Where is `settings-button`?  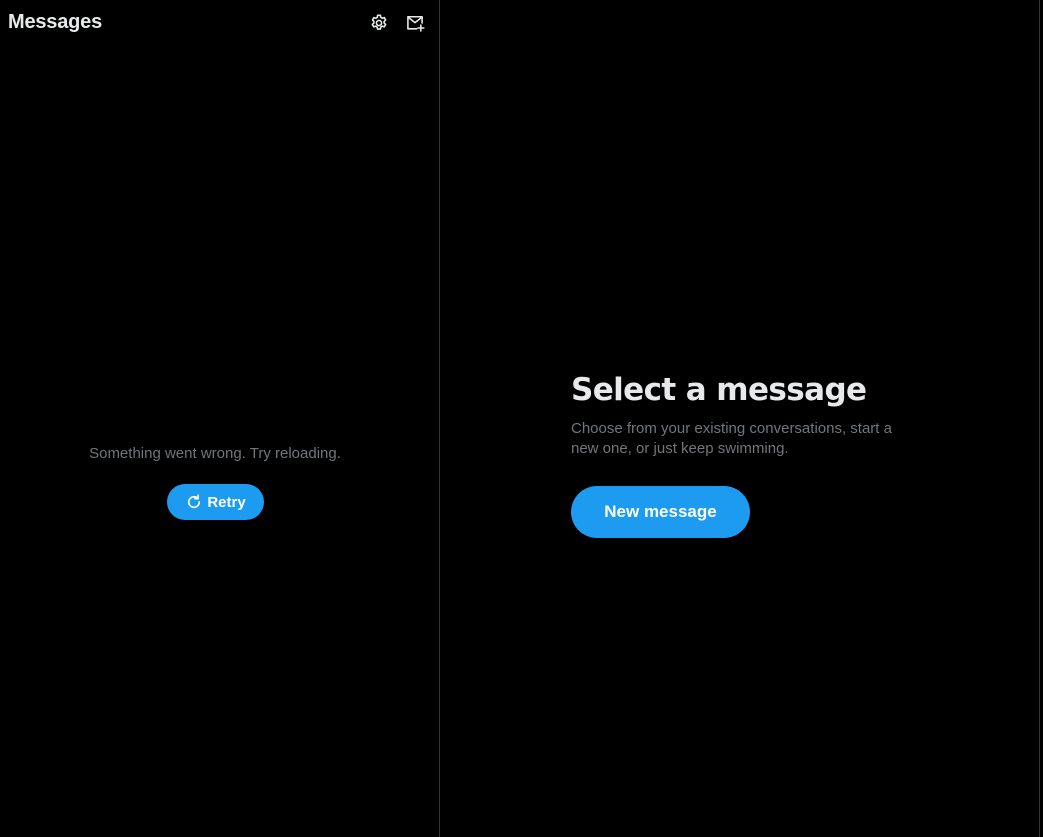 settings-button is located at coordinates (379, 23).